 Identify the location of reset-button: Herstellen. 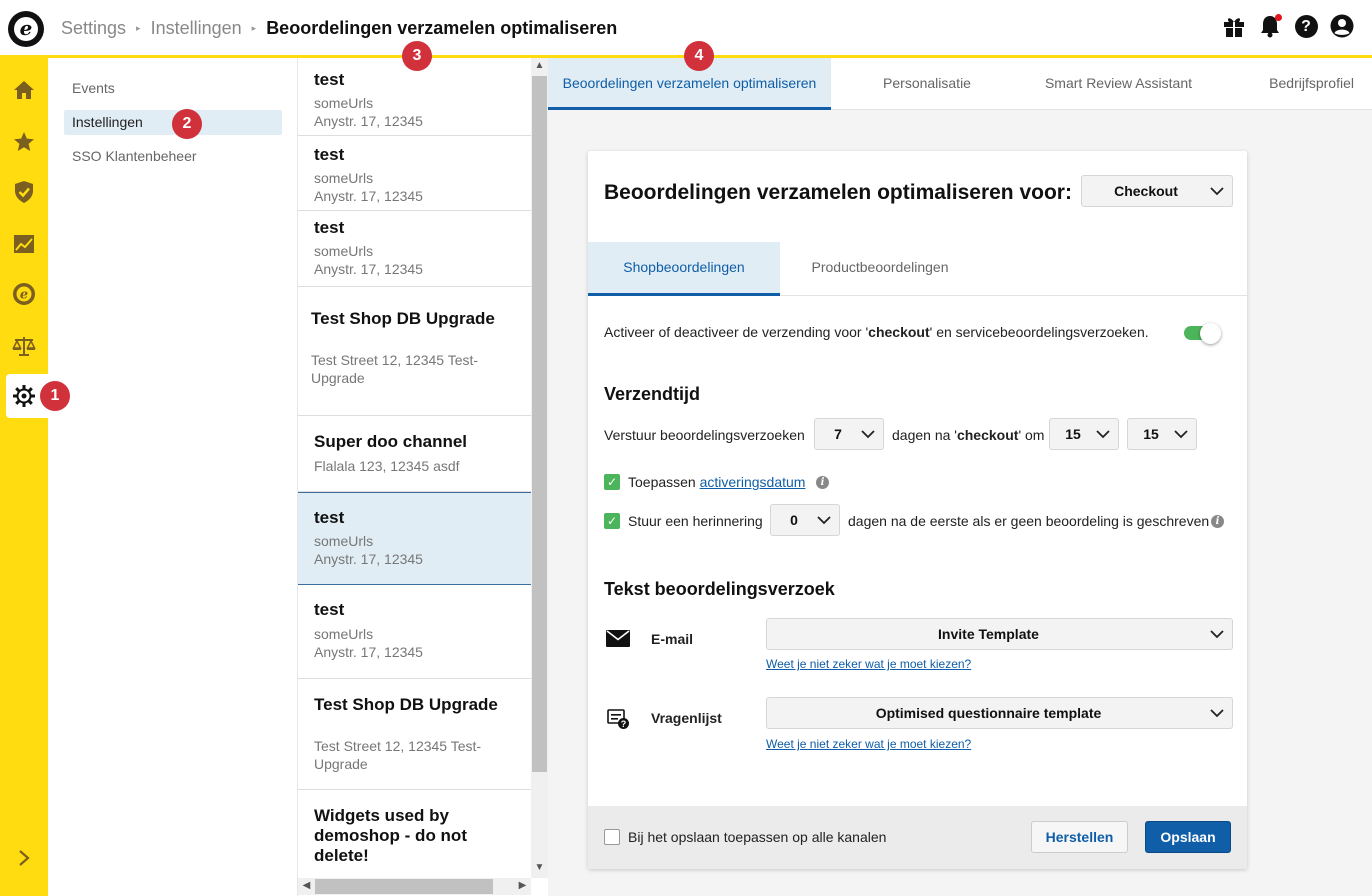
(1079, 837).